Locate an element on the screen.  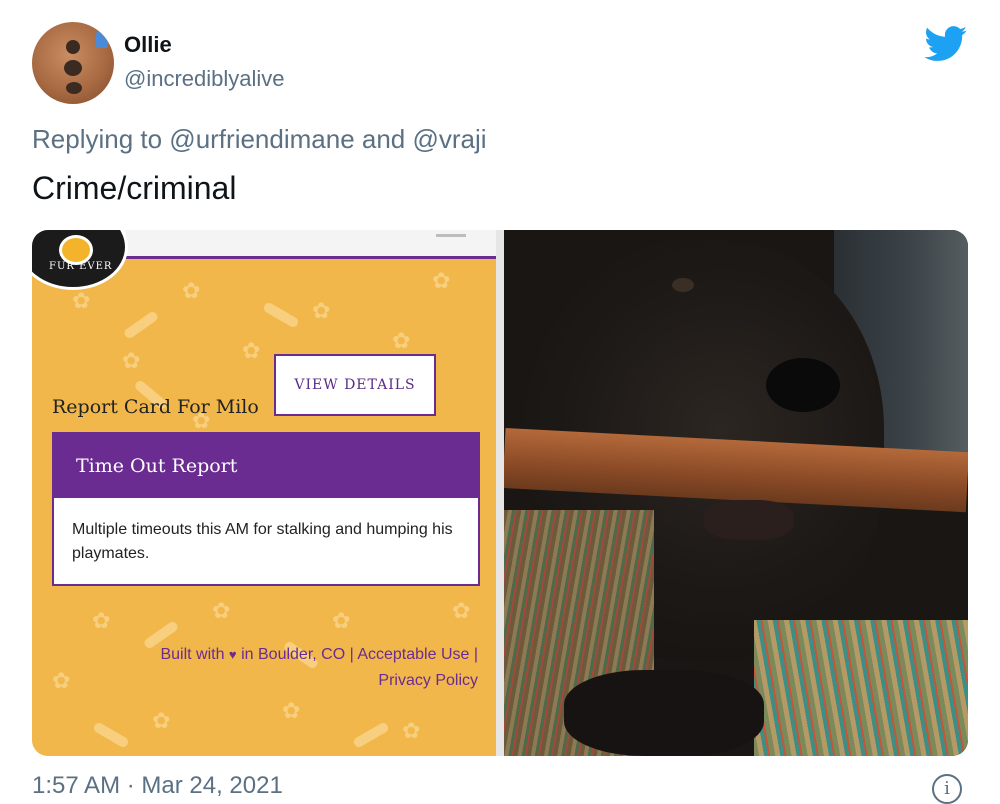
dog-mouth is located at coordinates (749, 520).